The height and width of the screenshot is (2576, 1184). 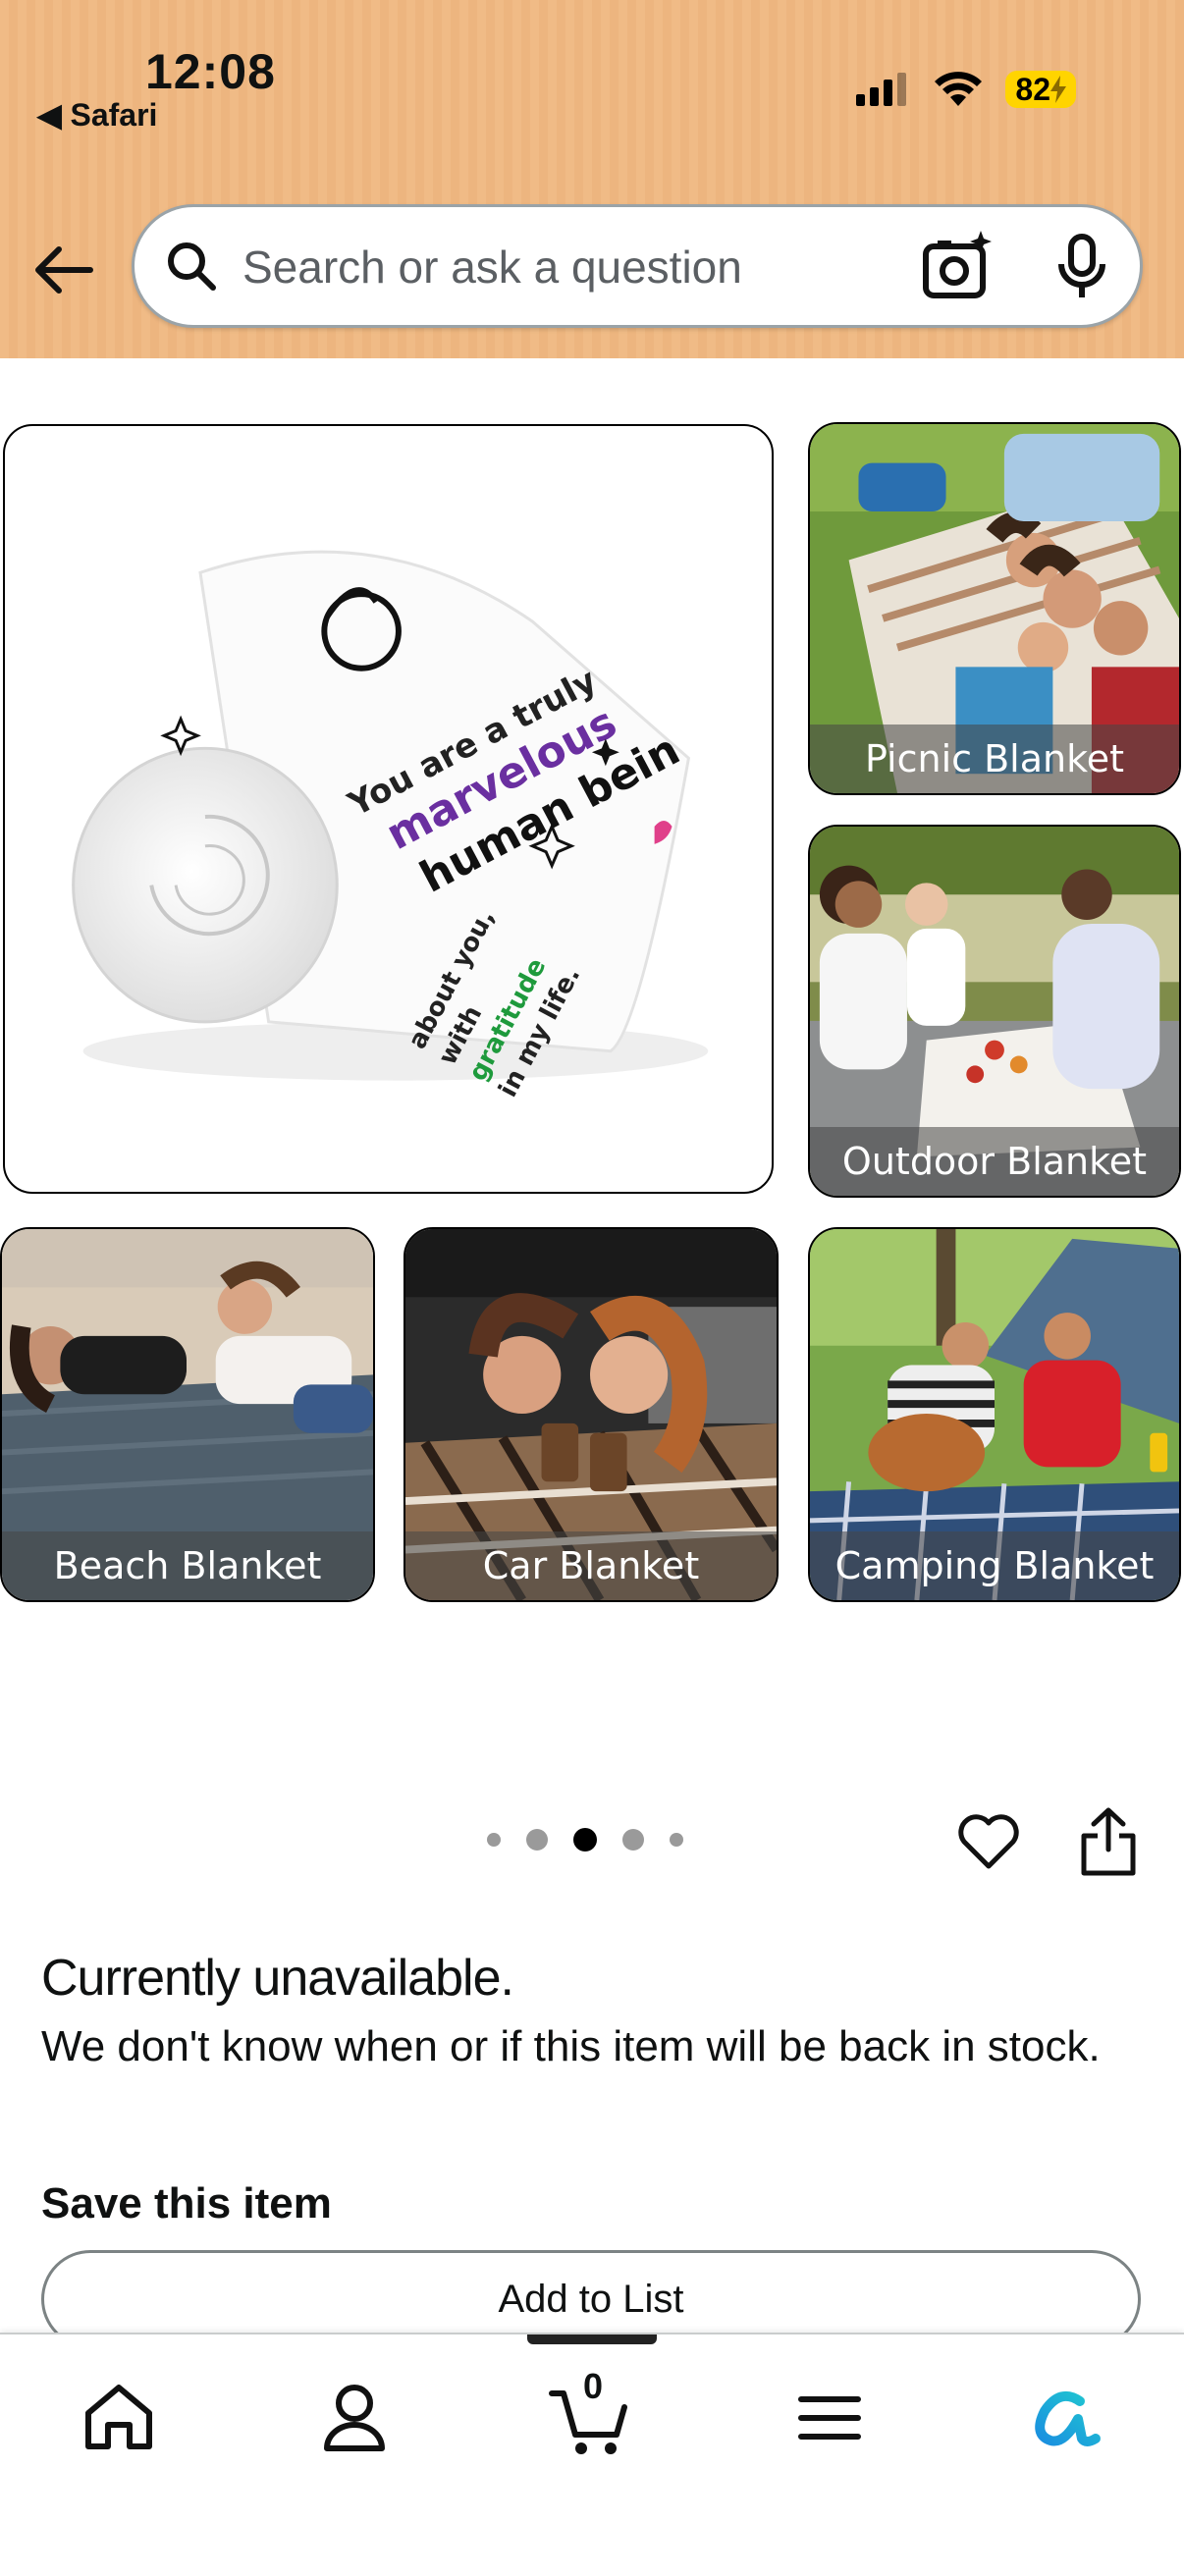 I want to click on cart-button: 0, so click(x=590, y=2414).